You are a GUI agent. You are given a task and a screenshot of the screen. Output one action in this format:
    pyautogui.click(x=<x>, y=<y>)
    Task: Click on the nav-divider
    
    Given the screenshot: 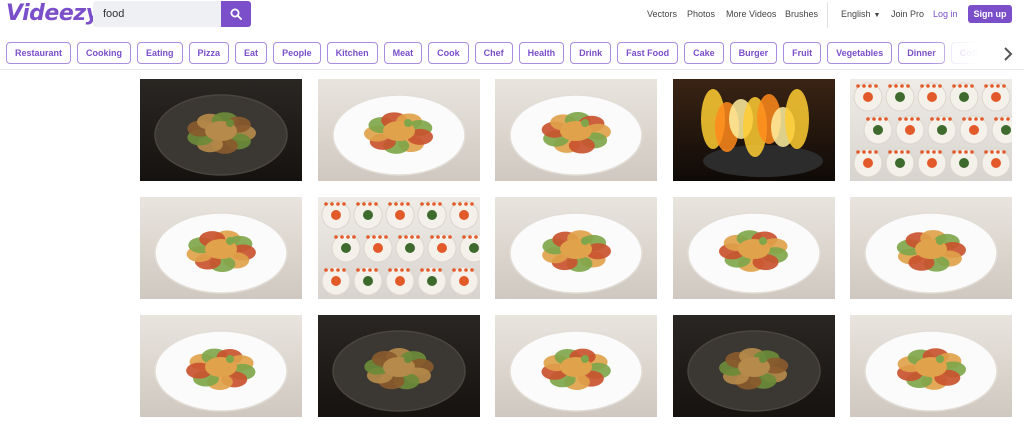 What is the action you would take?
    pyautogui.click(x=827, y=15)
    